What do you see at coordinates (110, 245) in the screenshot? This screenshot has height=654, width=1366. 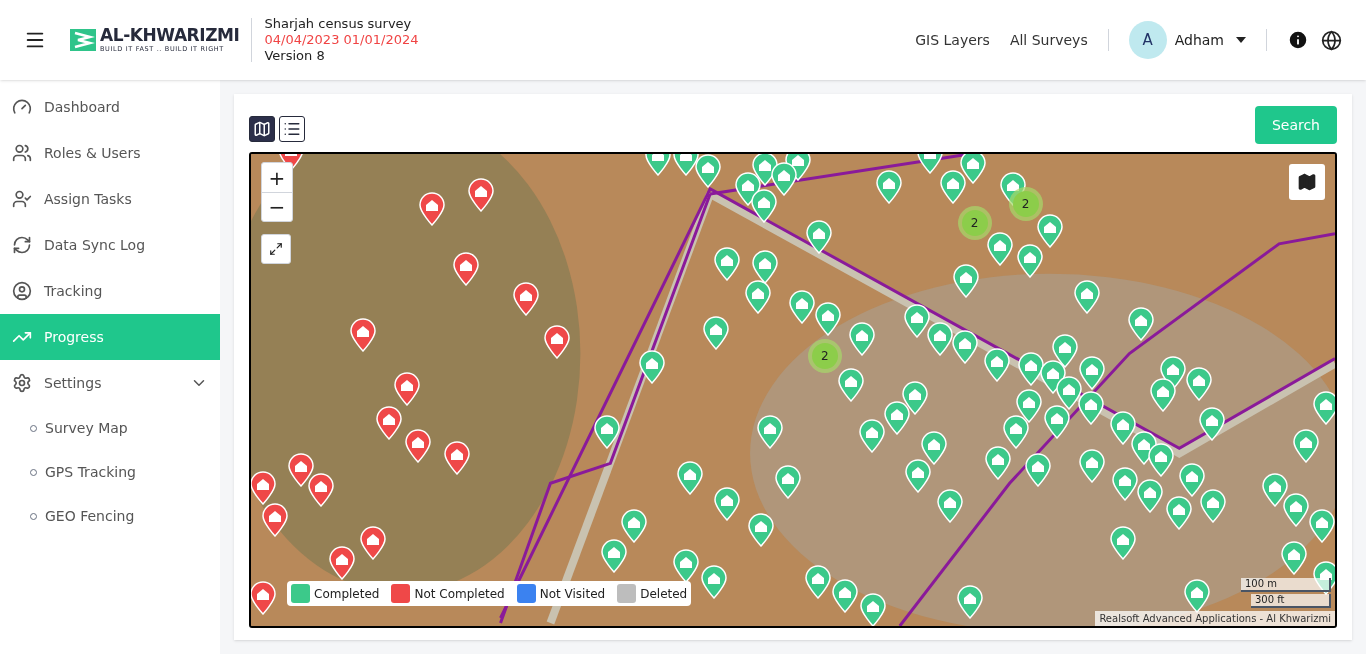 I see `sidebar-item: Data Sync Log` at bounding box center [110, 245].